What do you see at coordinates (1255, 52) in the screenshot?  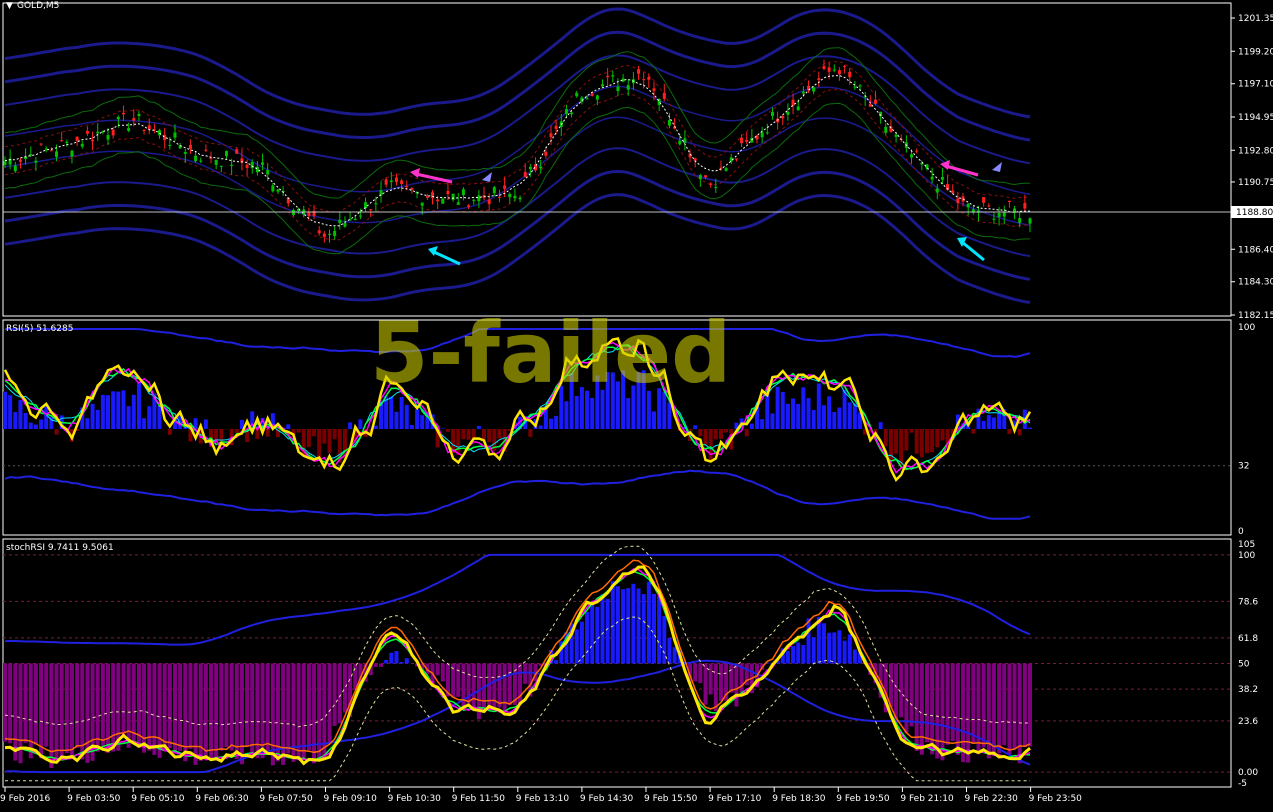 I see `price-tick-label: 1199.20` at bounding box center [1255, 52].